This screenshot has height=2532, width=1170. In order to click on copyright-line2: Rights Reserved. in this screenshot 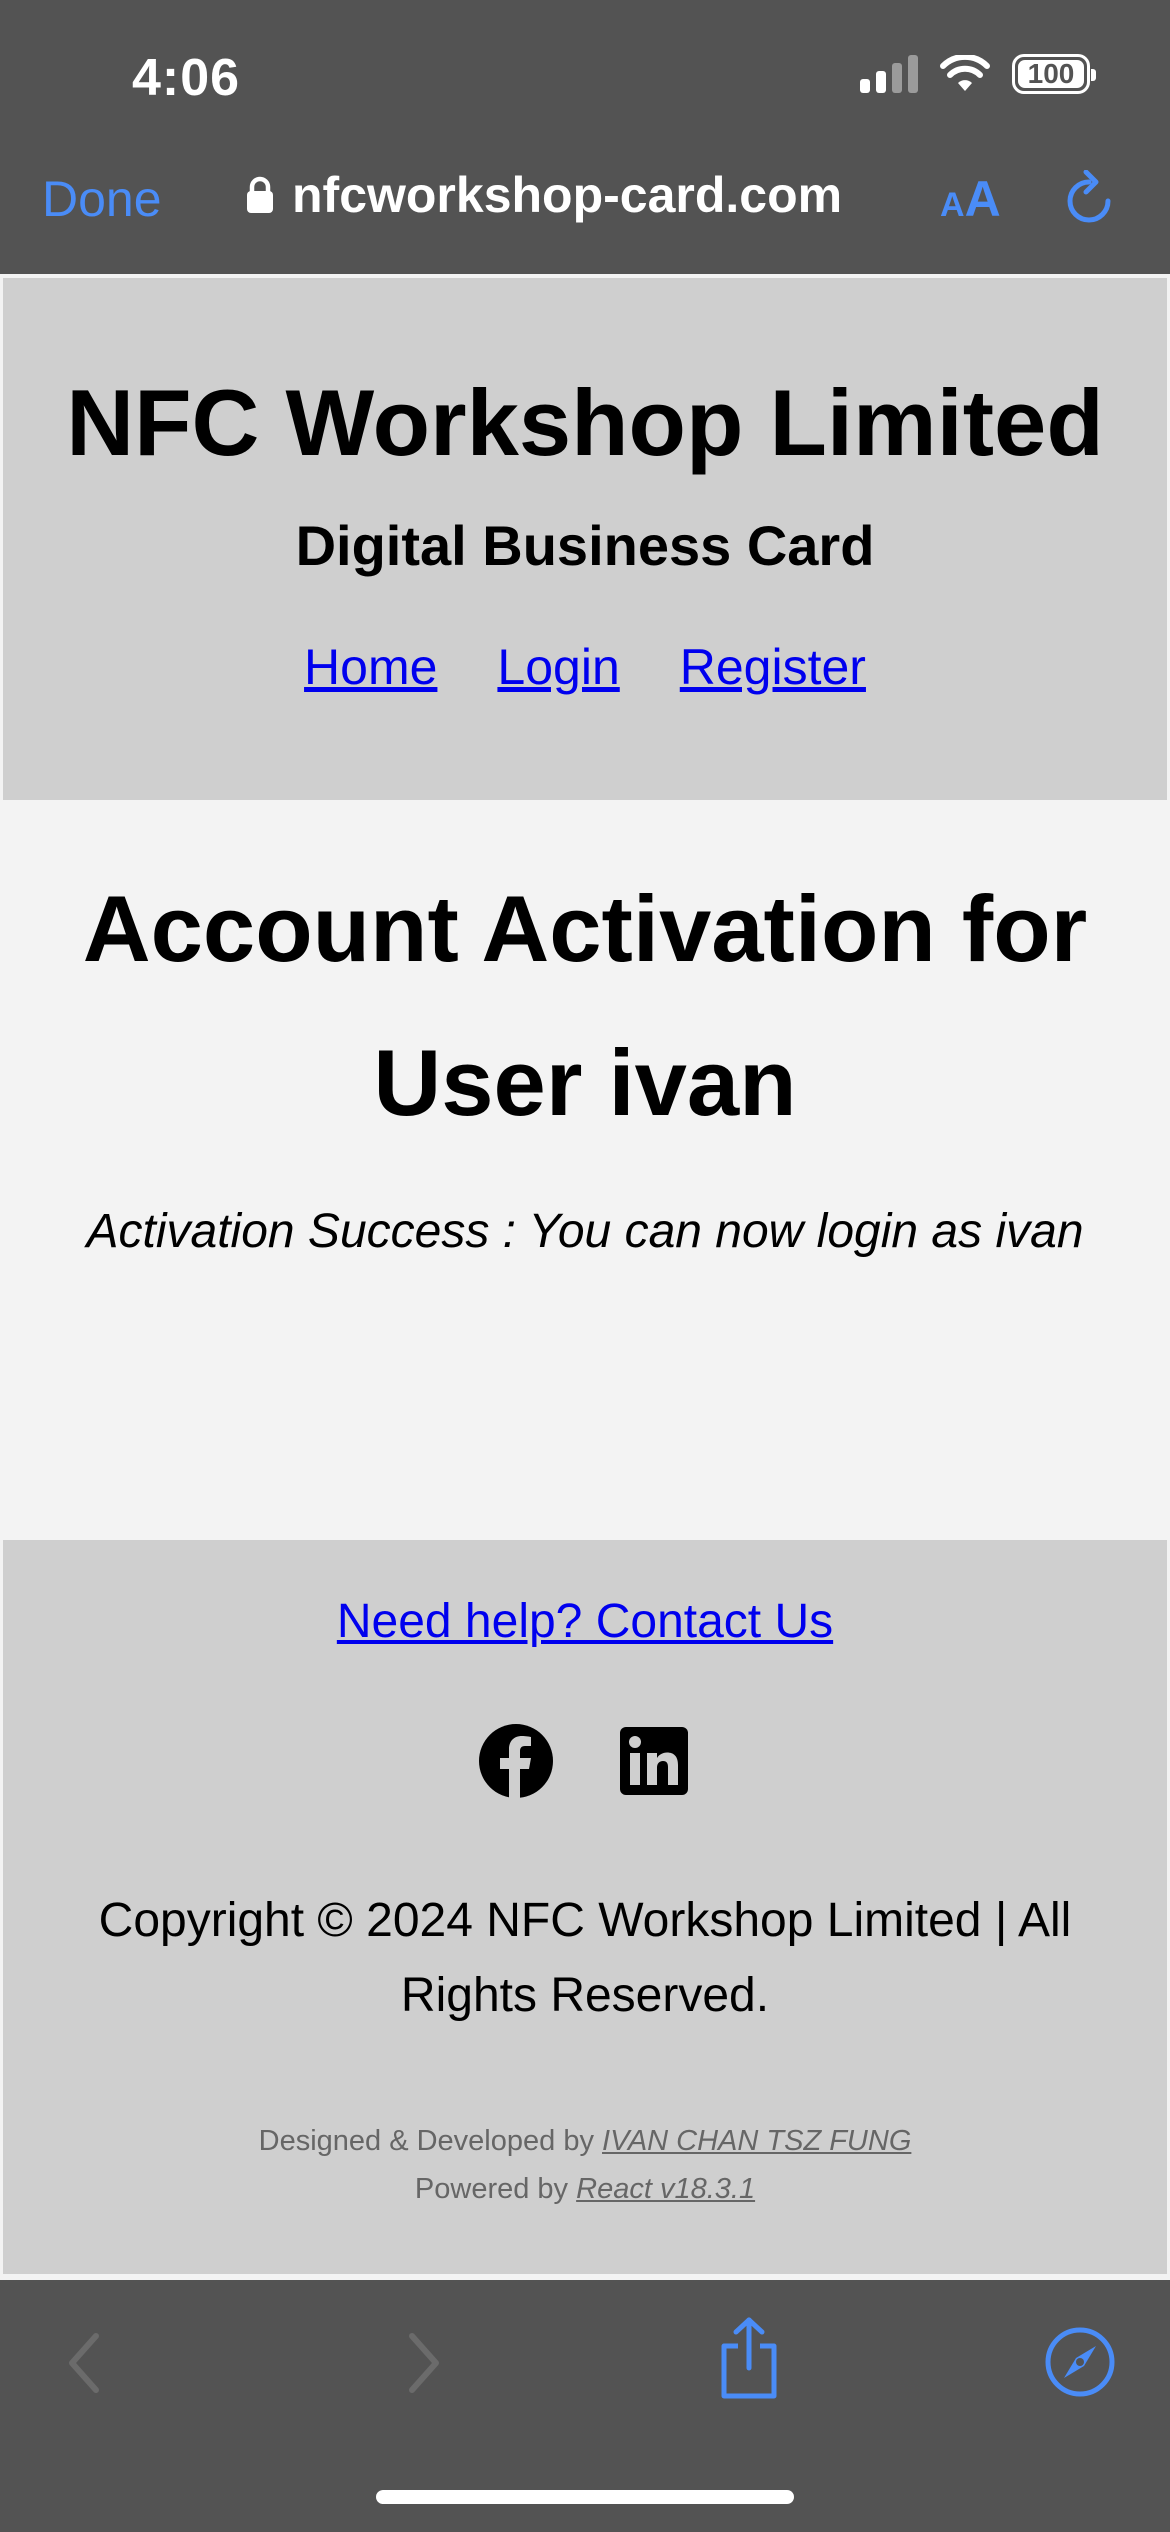, I will do `click(585, 1995)`.